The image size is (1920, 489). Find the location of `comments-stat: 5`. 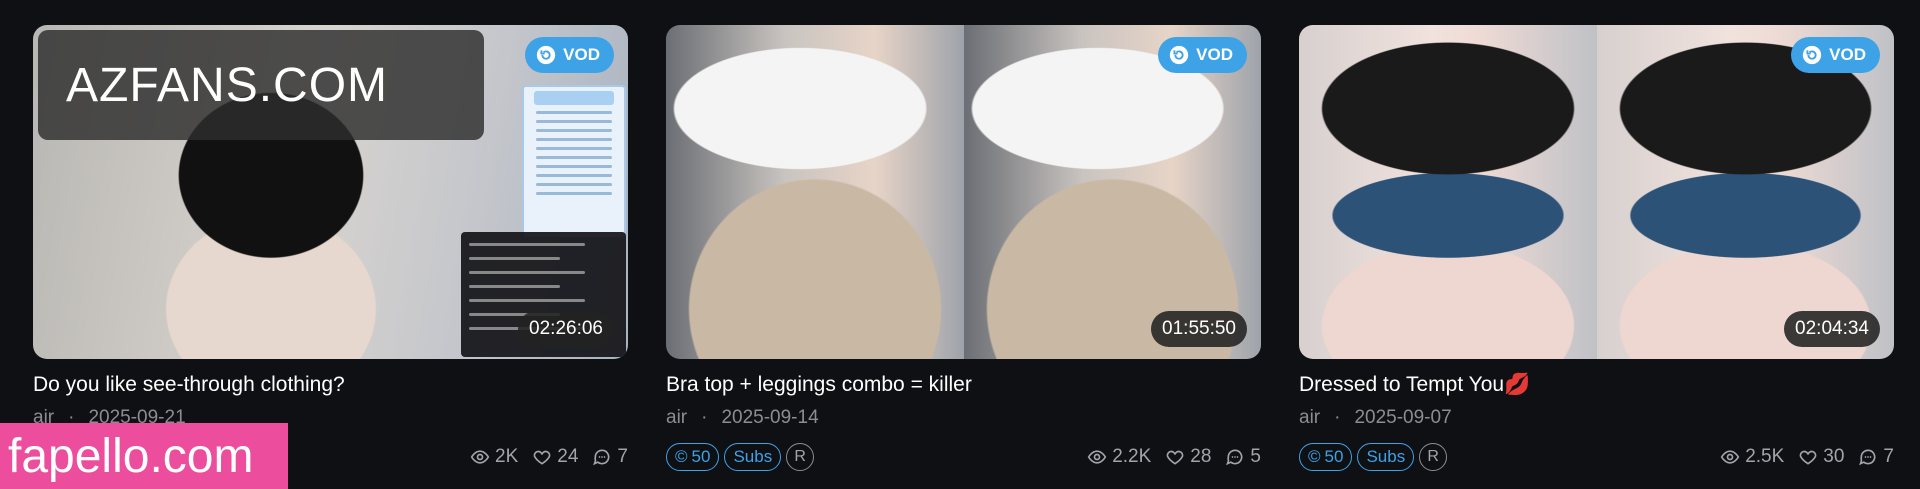

comments-stat: 5 is located at coordinates (1243, 457).